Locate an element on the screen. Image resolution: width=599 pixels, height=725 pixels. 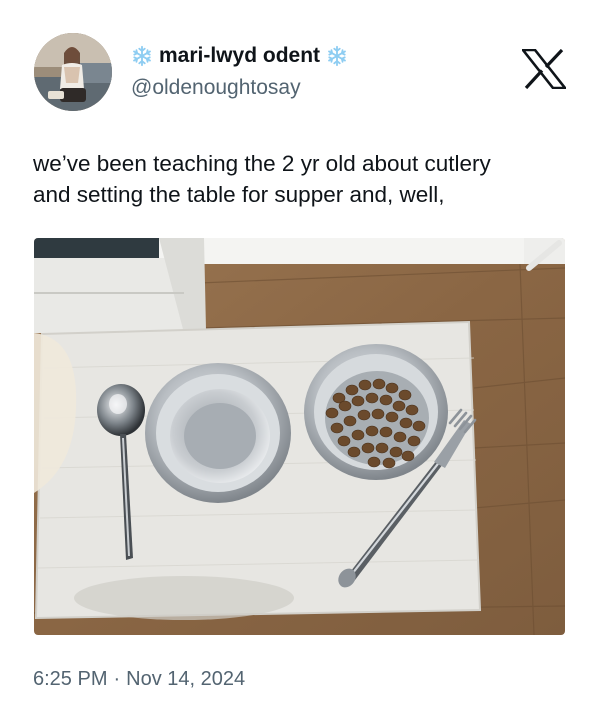
x-logo-icon is located at coordinates (544, 69).